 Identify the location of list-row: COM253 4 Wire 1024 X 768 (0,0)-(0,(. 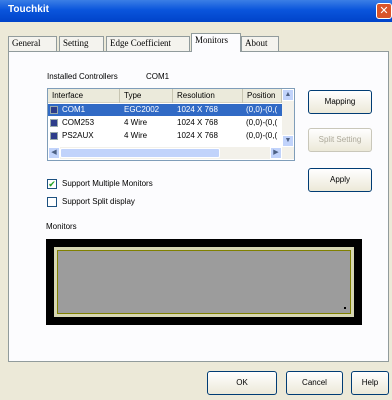
(165, 123).